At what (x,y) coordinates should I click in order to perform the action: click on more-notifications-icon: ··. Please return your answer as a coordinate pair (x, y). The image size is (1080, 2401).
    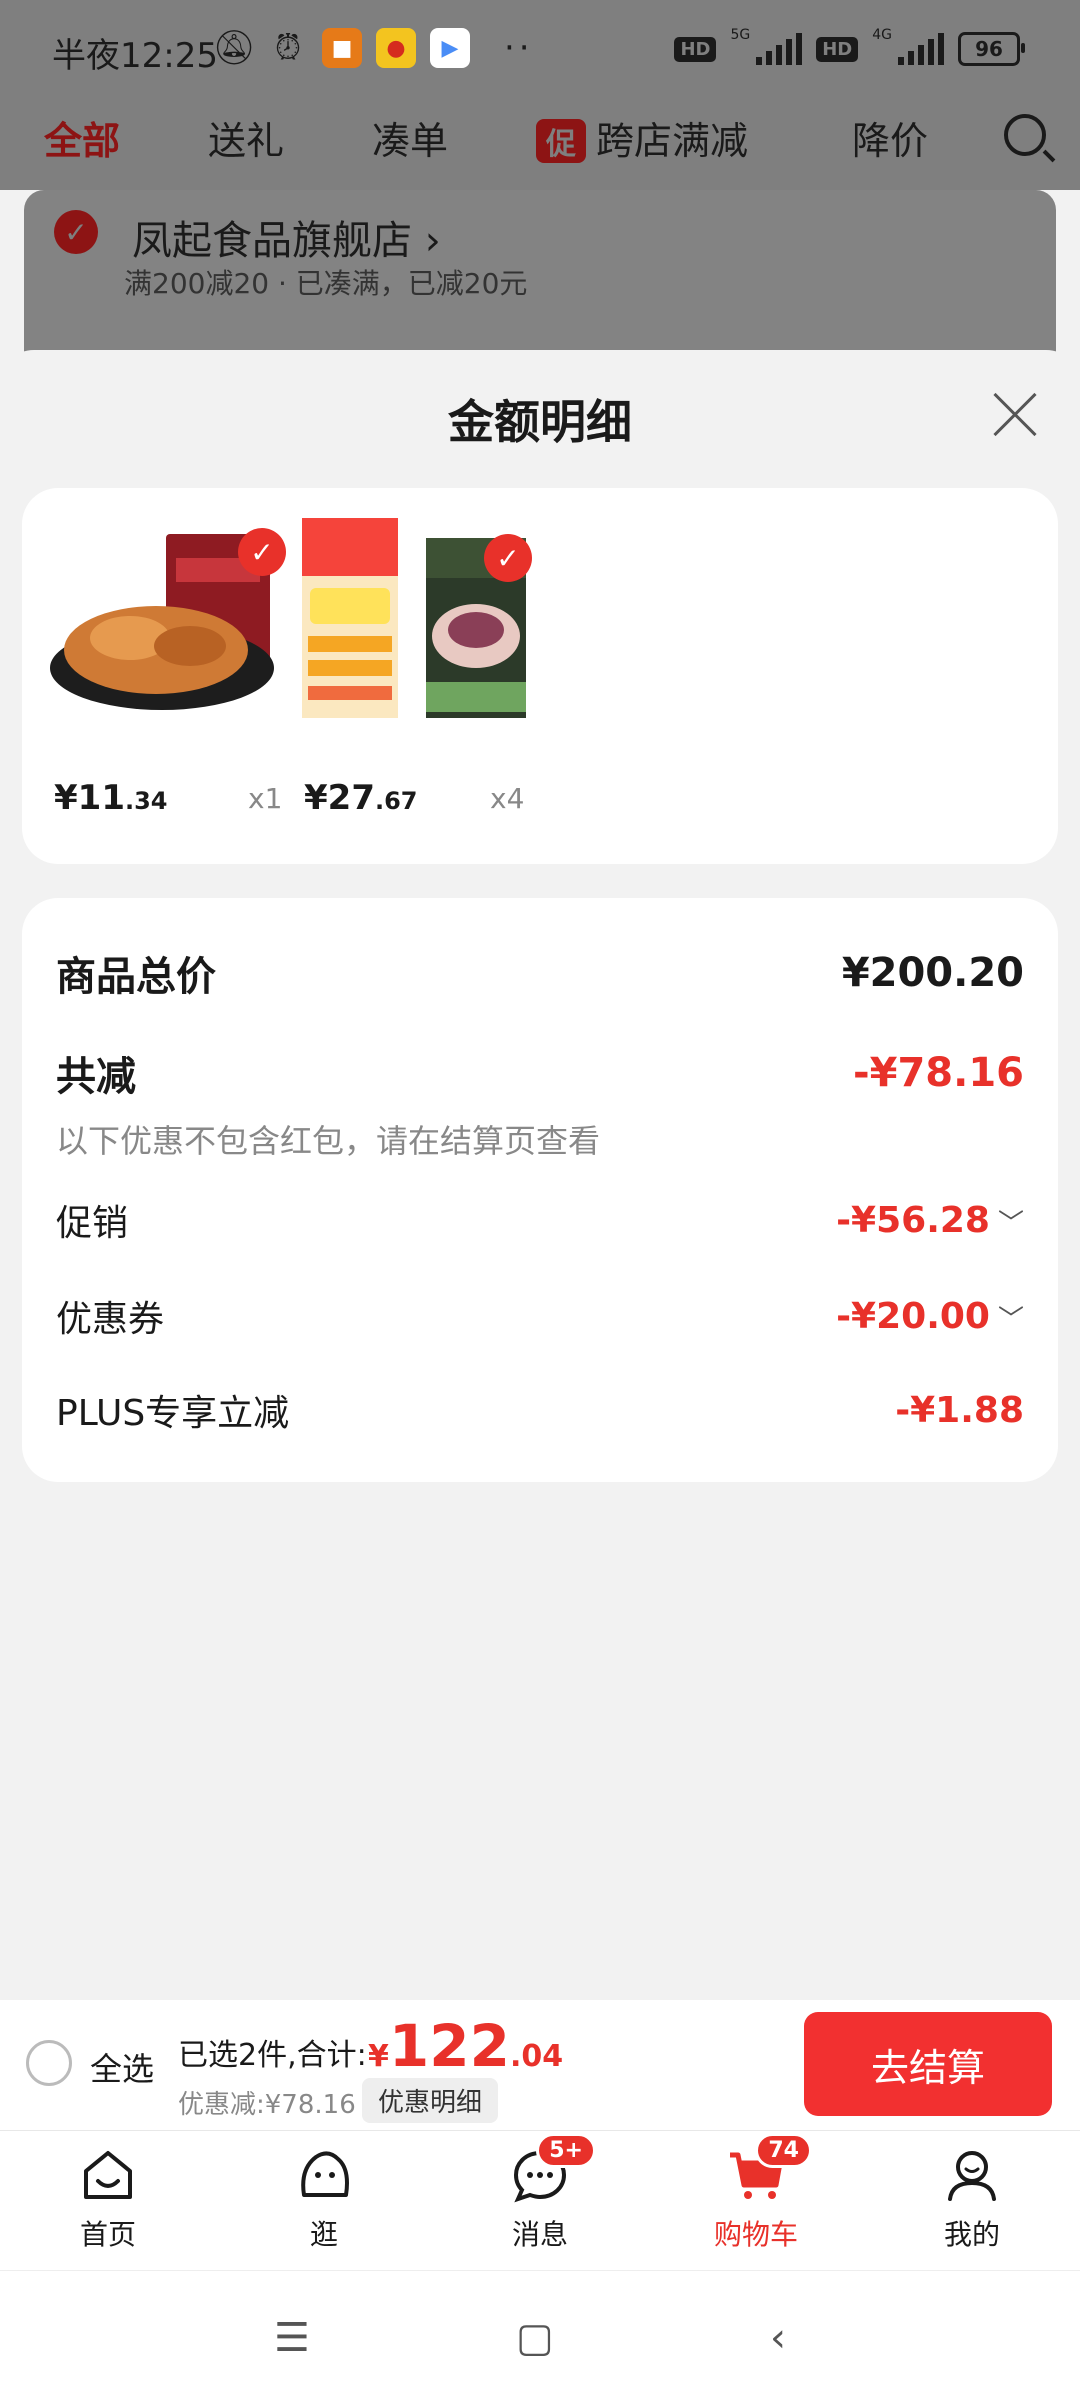
    Looking at the image, I should click on (519, 48).